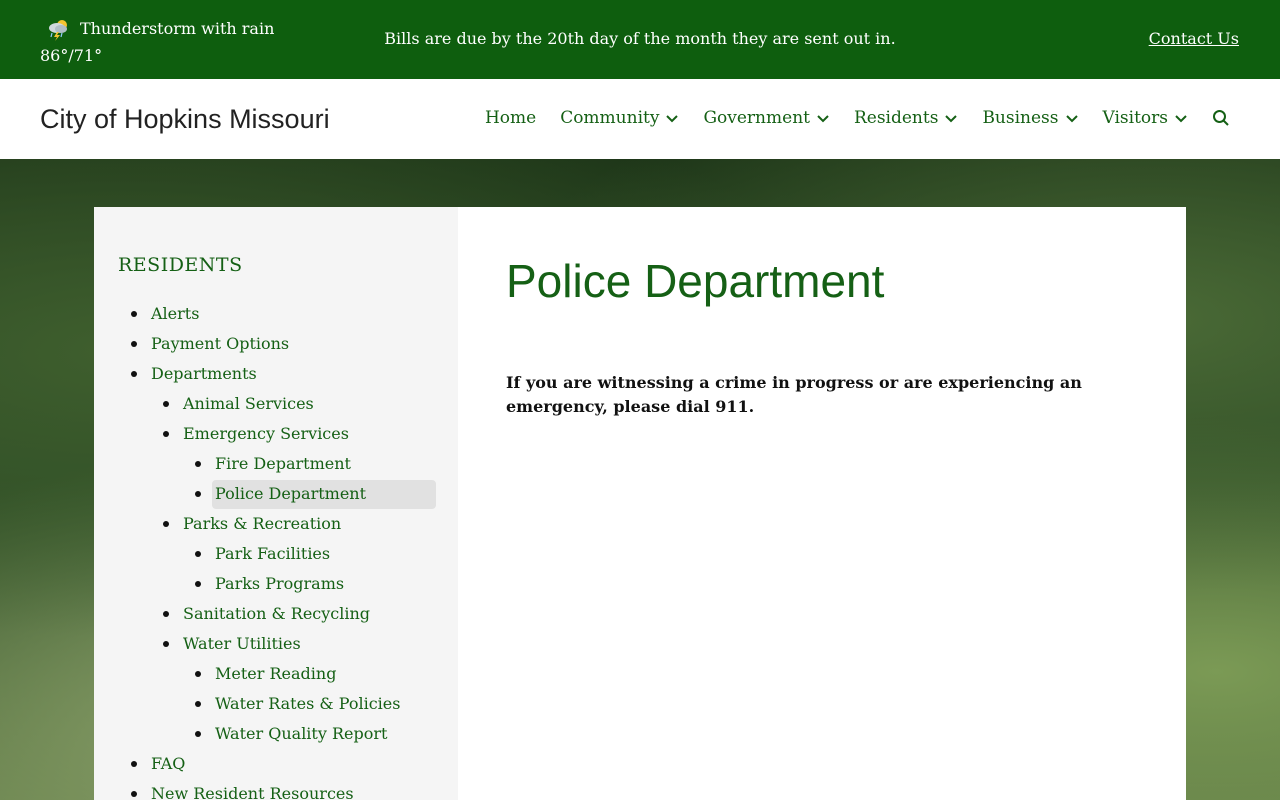 This screenshot has height=800, width=1280. I want to click on sidebar-item-label: Departments, so click(204, 373).